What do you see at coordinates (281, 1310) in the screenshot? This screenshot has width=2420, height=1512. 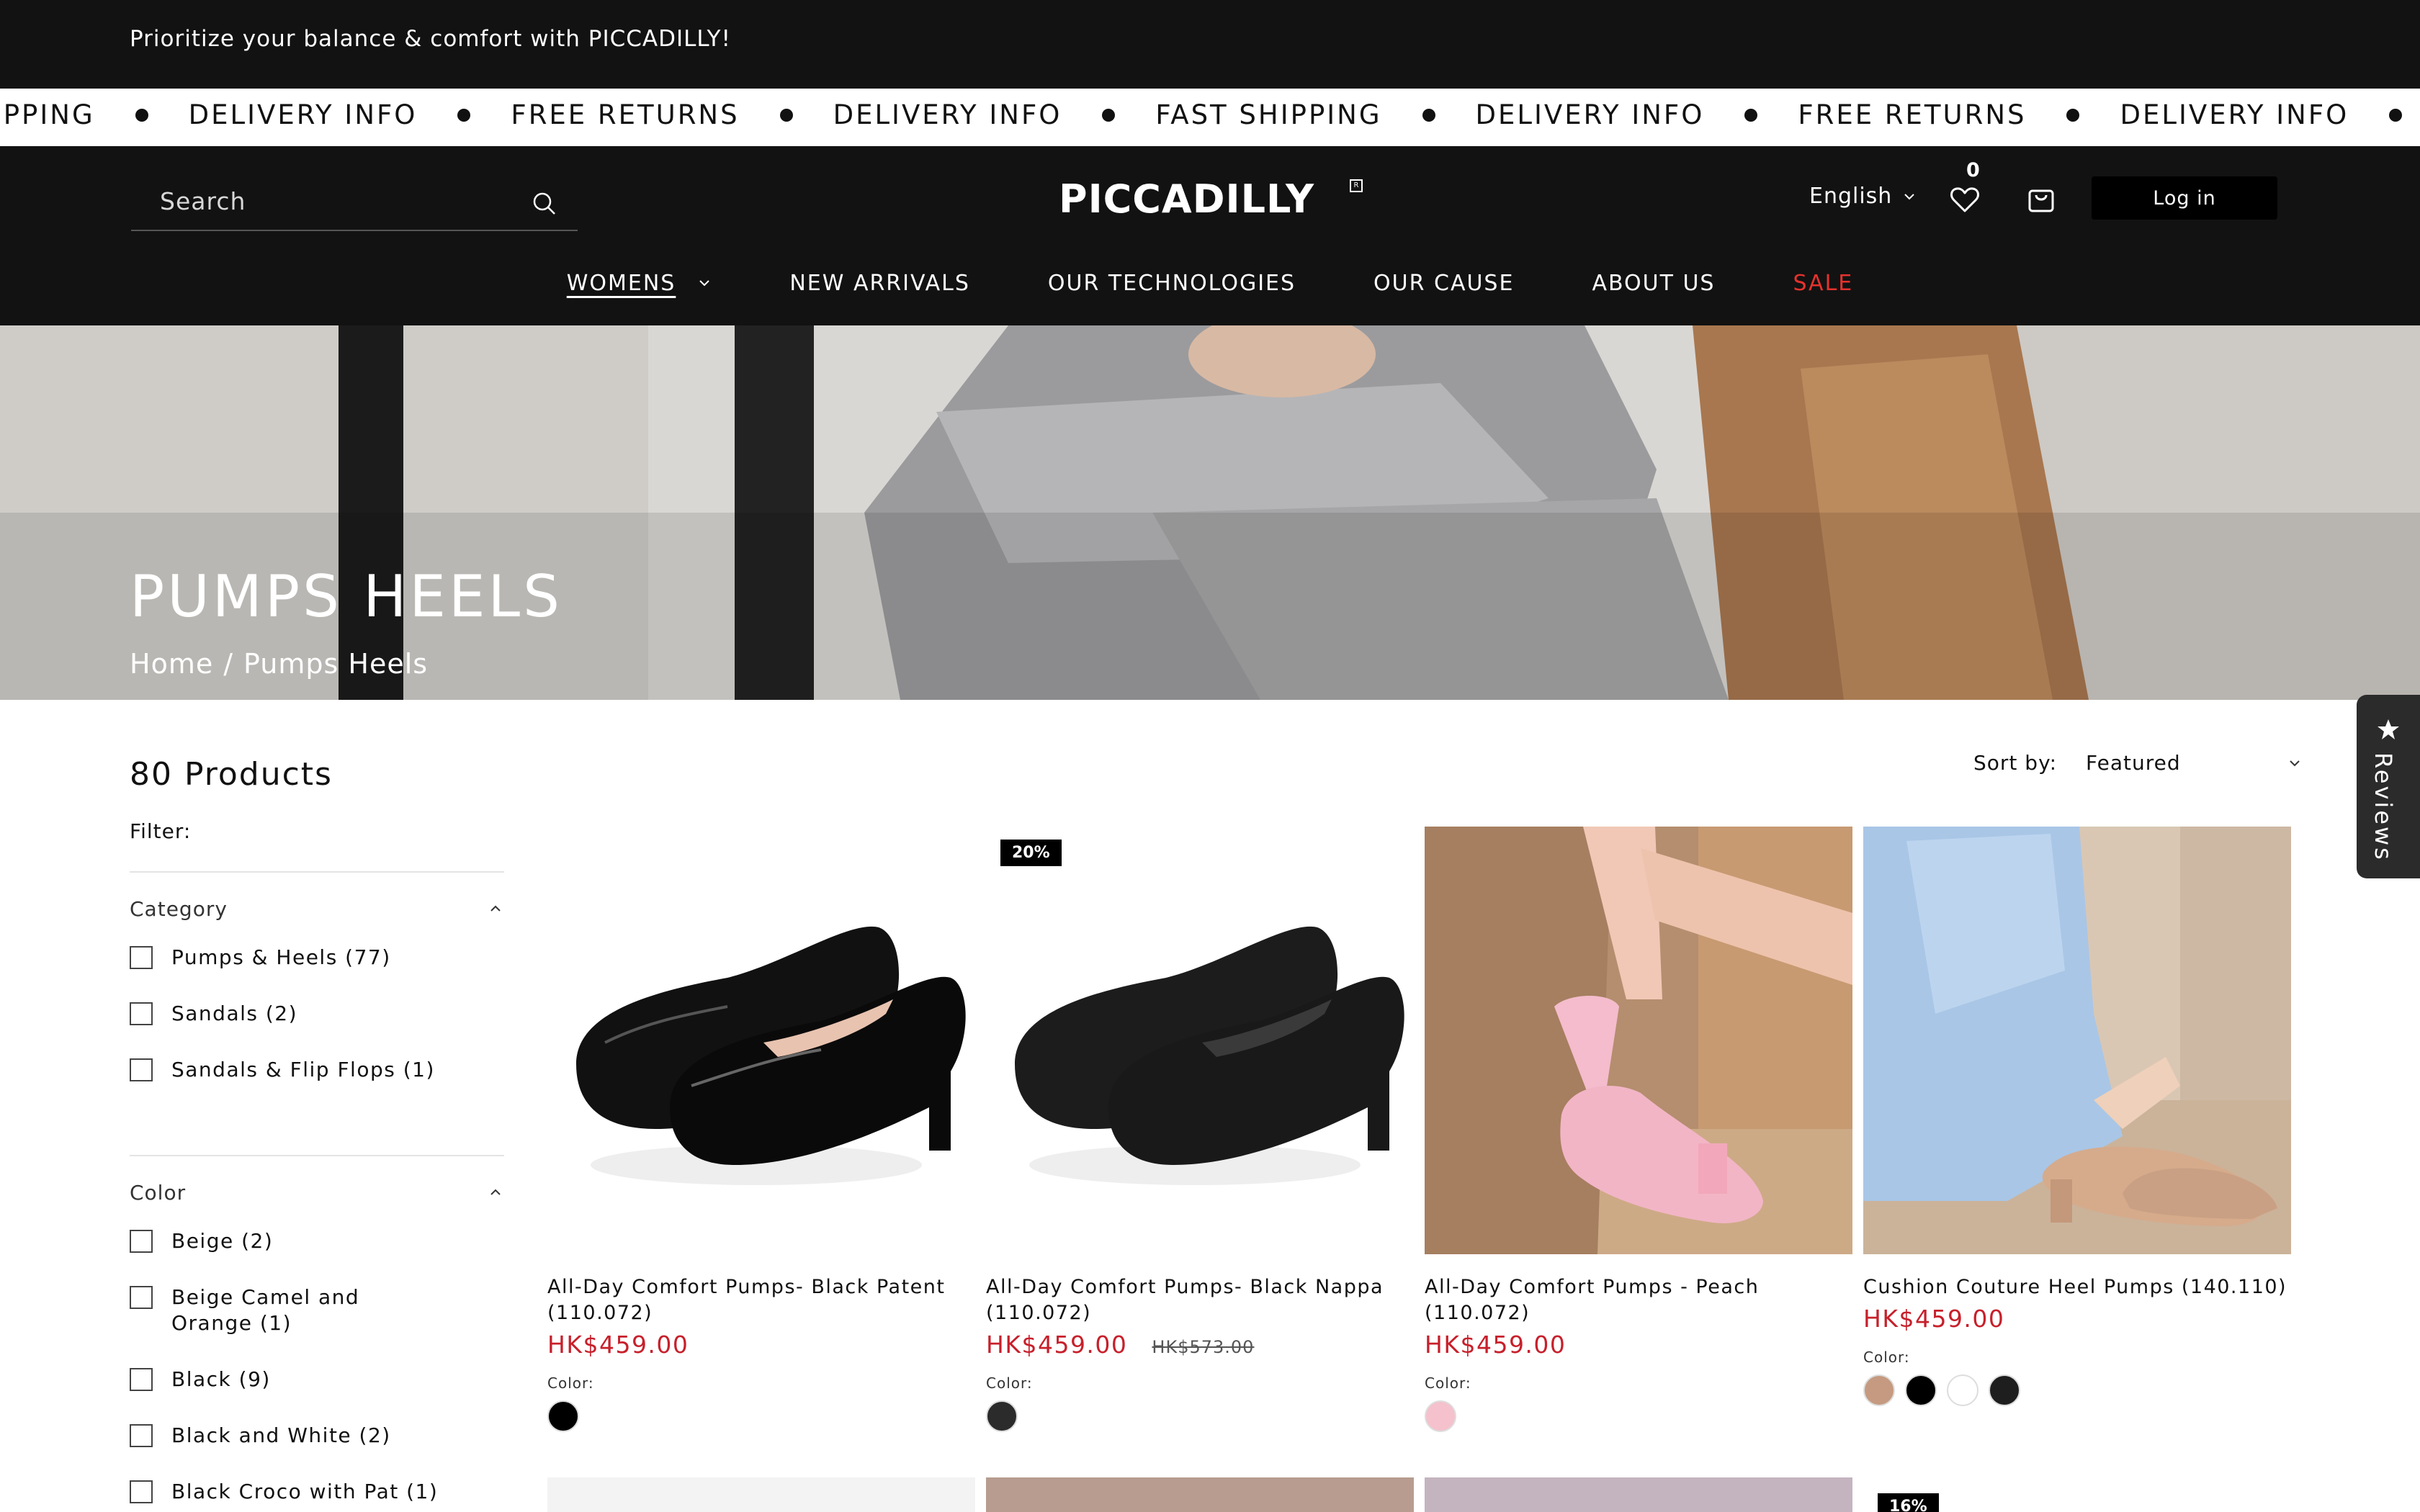 I see `filter-option: Beige Camel and Orange (1)` at bounding box center [281, 1310].